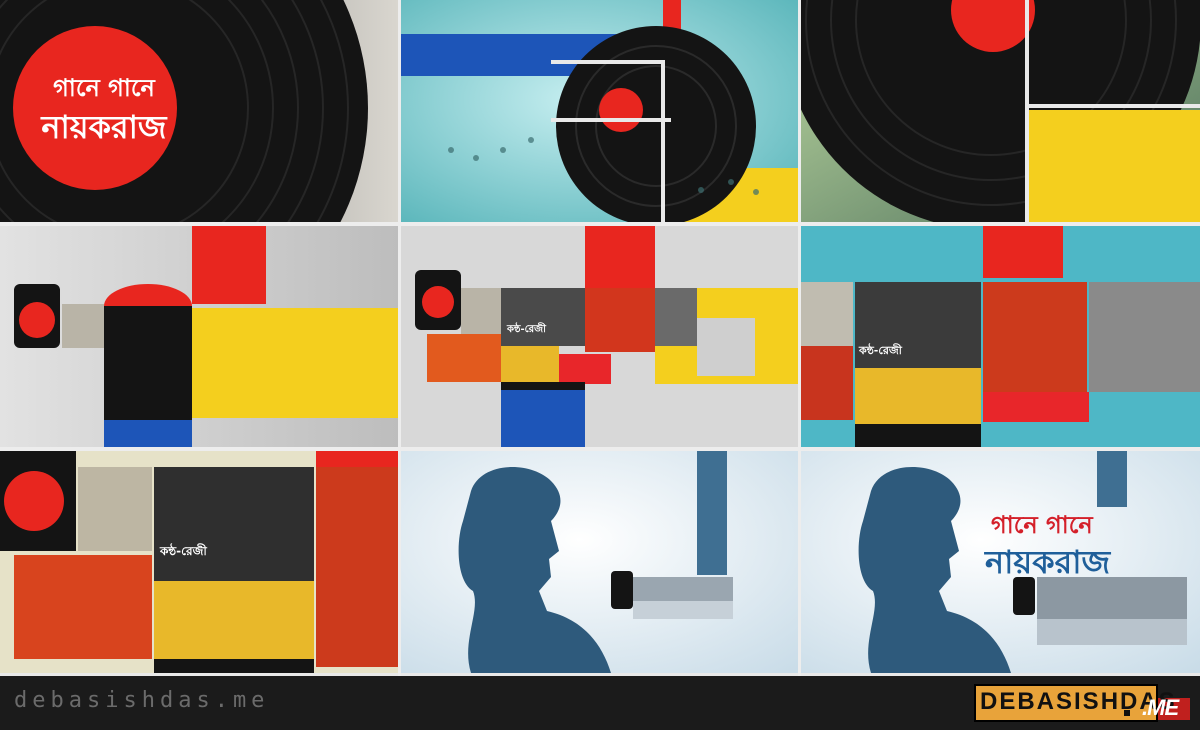 This screenshot has width=1200, height=730. Describe the element at coordinates (1127, 713) in the screenshot. I see `logo-dot` at that location.